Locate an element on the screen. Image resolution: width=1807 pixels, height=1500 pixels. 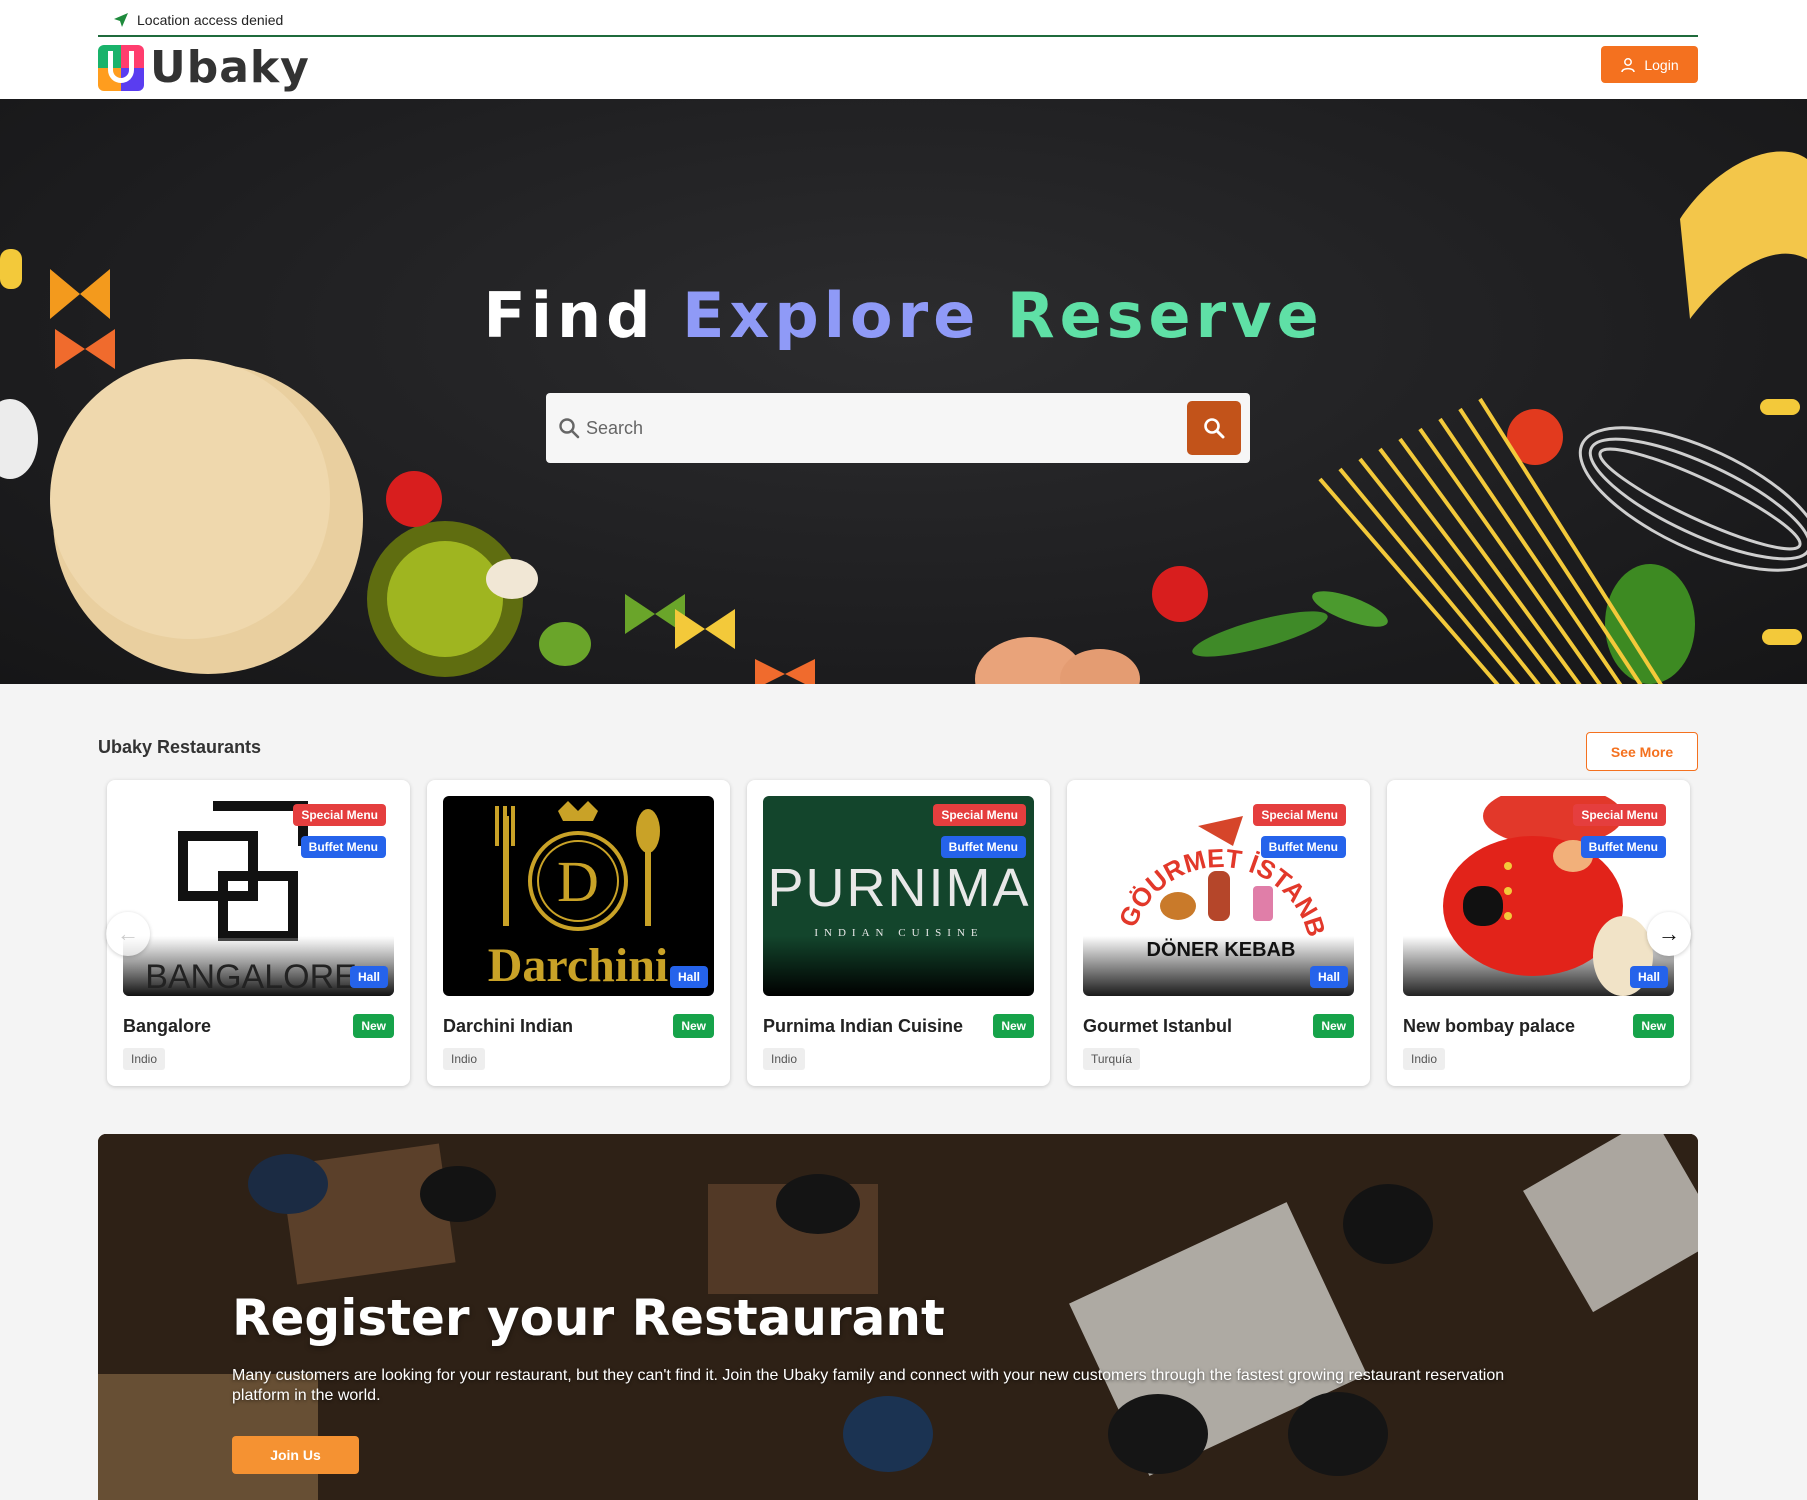
svg-text: DÖNER KEBAB is located at coordinates (1221, 949).